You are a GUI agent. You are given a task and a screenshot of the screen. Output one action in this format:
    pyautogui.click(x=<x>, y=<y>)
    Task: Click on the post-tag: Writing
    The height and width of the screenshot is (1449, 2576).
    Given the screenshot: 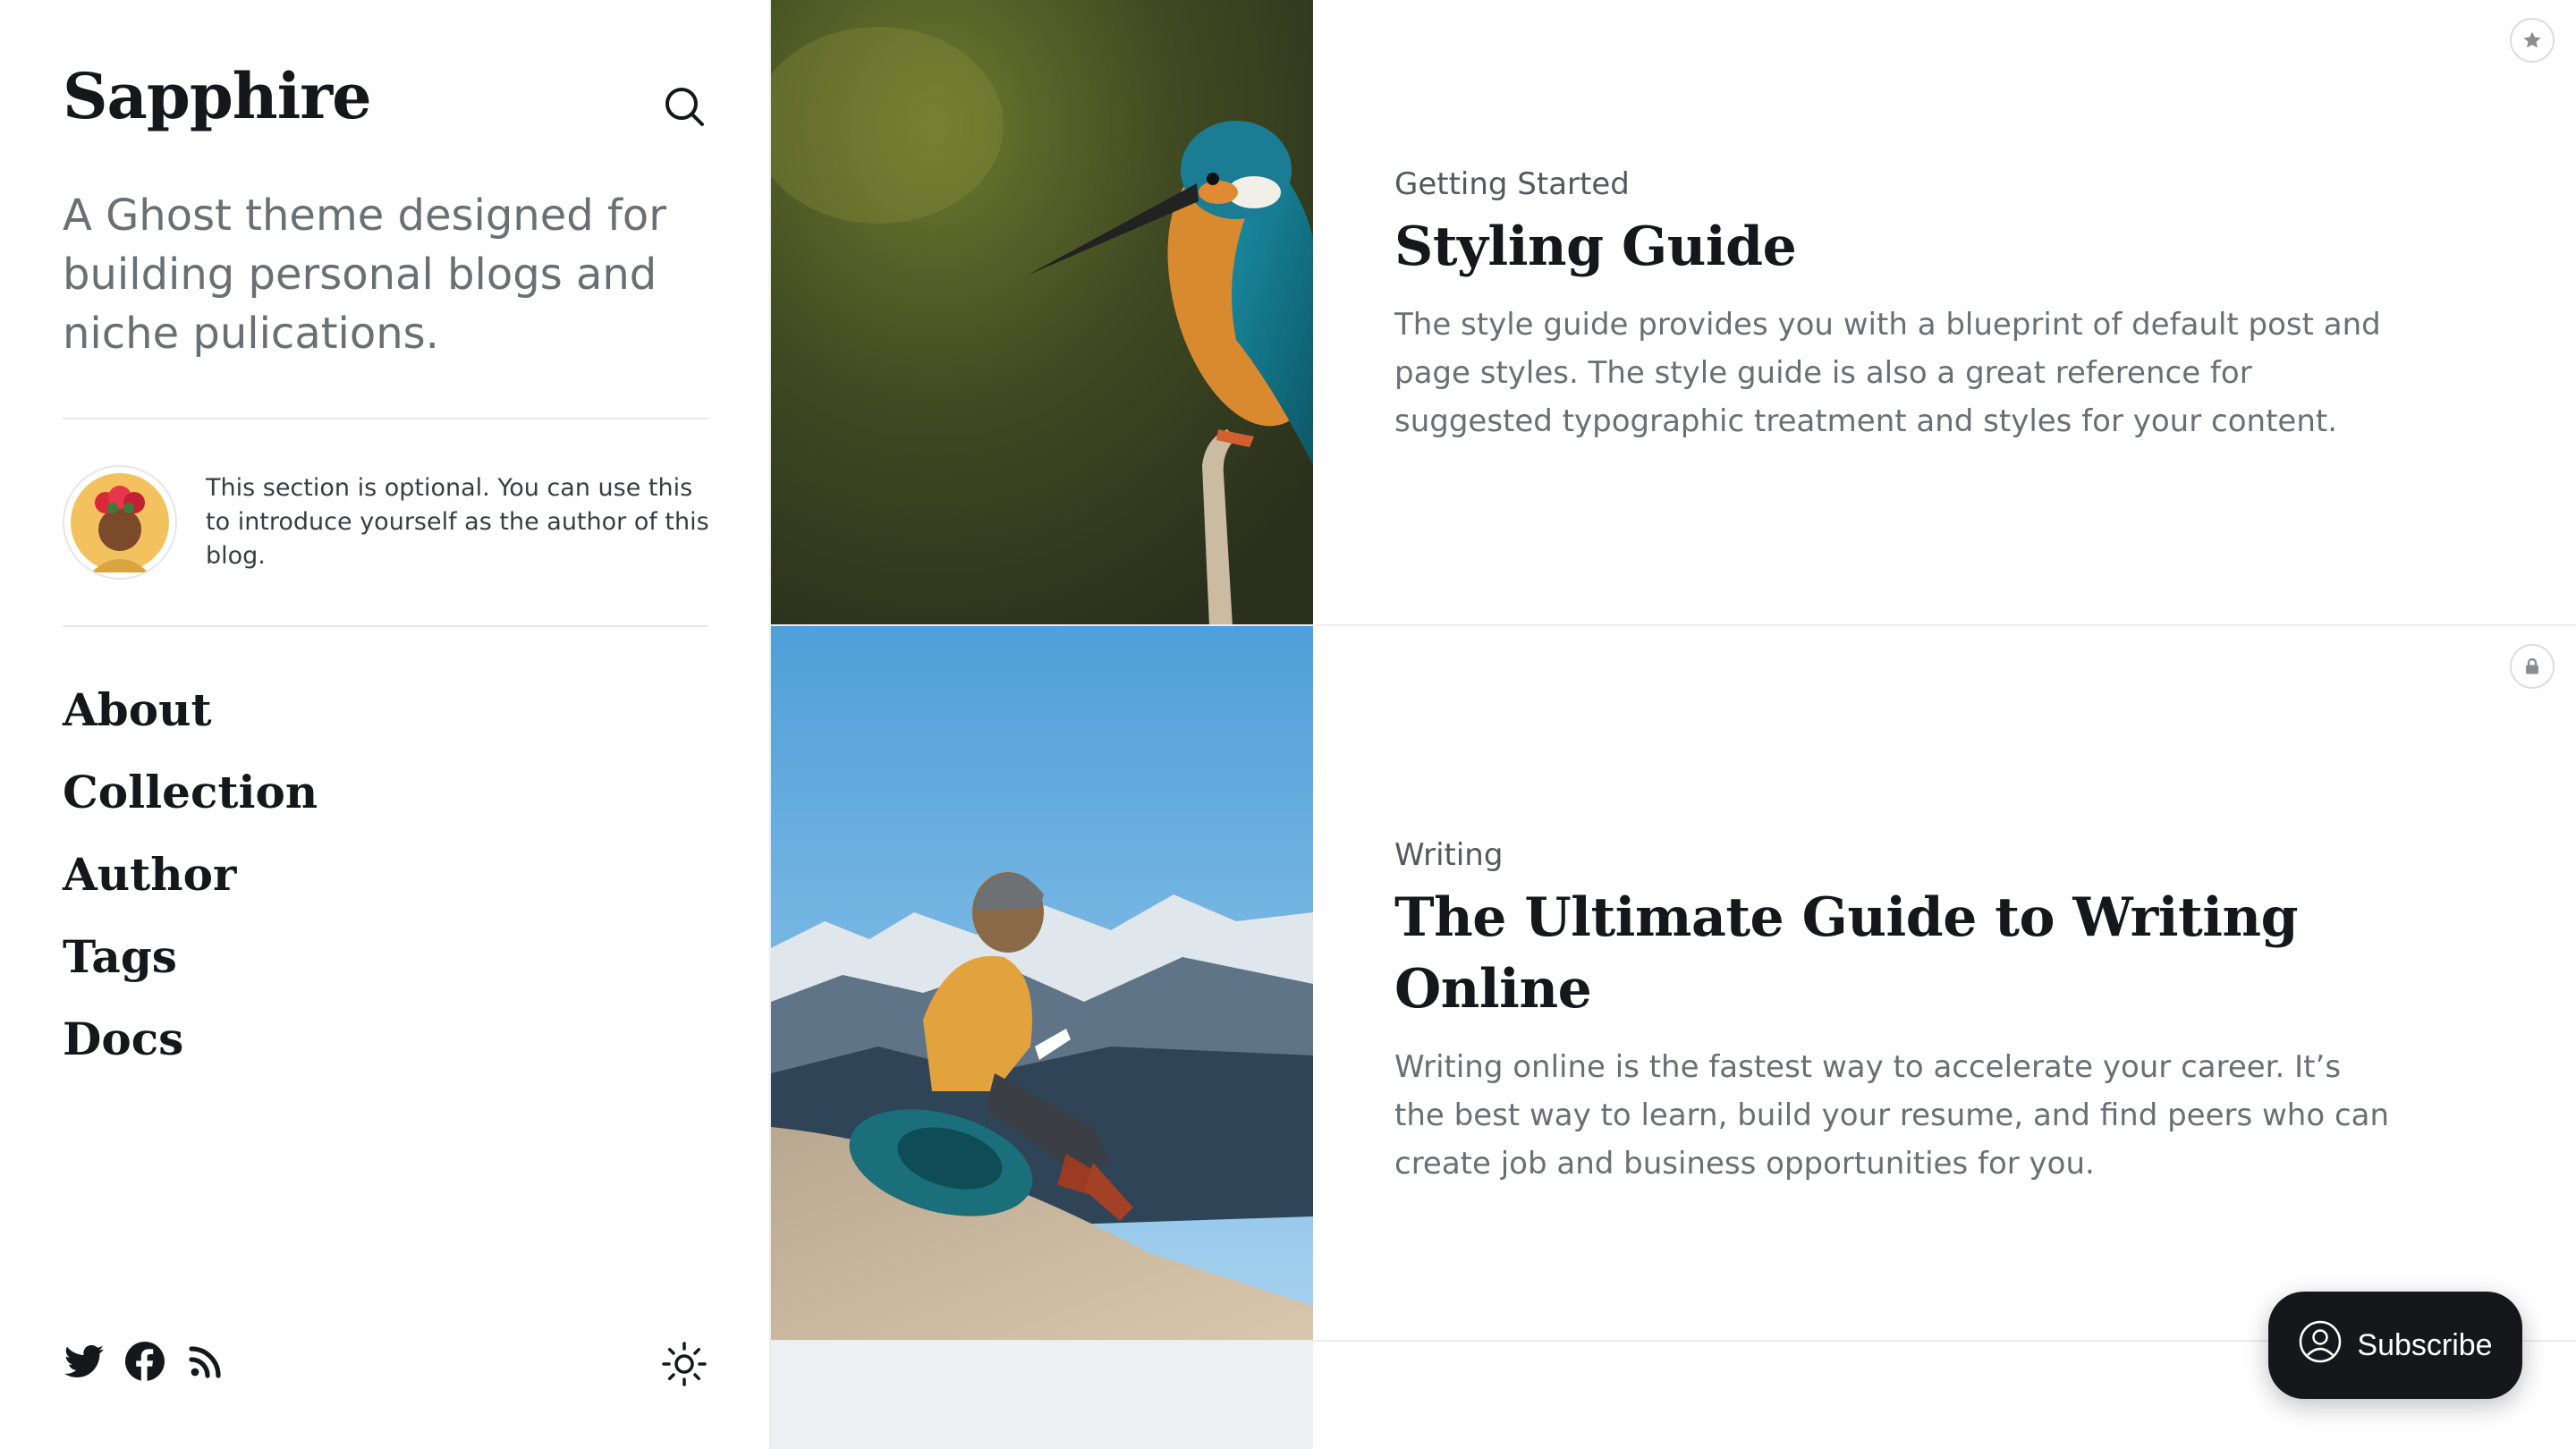 What is the action you would take?
    pyautogui.click(x=1895, y=855)
    